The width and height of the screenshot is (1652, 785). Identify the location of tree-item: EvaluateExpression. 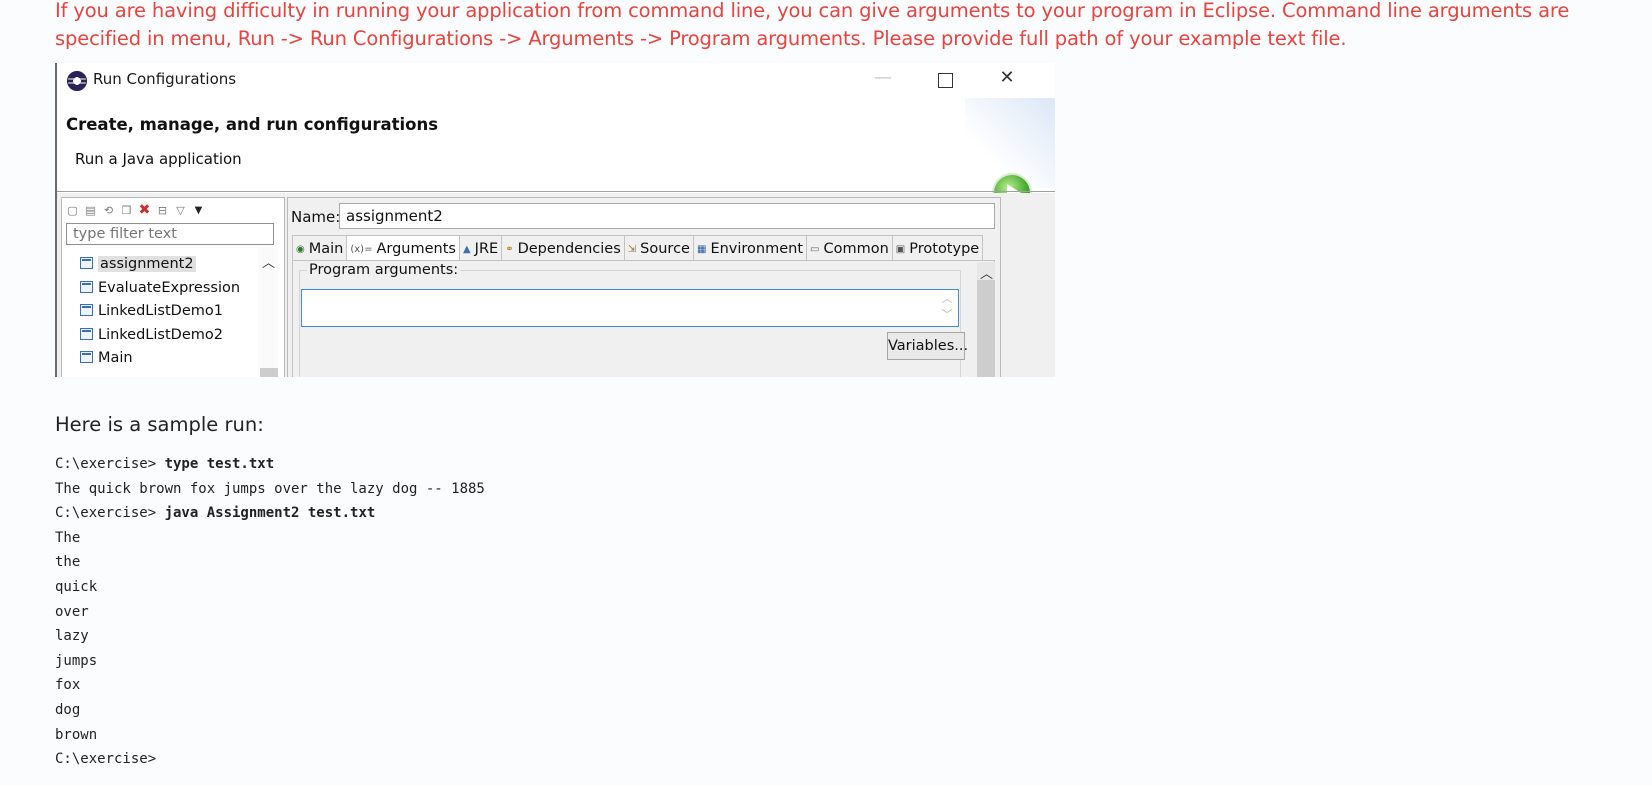
(160, 289).